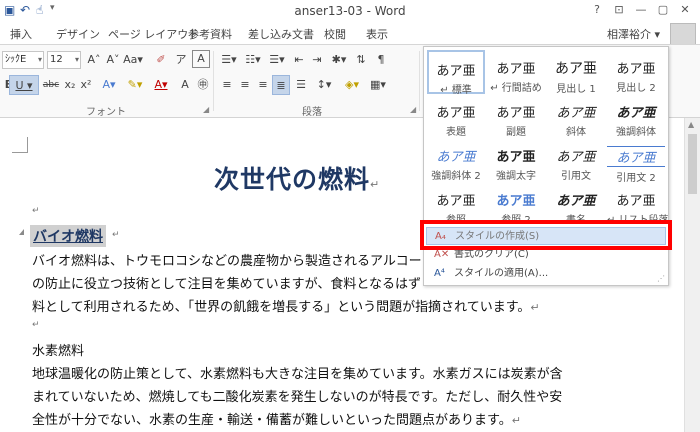 The image size is (700, 432). I want to click on body-line: バイオ燃料は、トウモロコシなどの農産物から製造されるアルコー, so click(227, 259).